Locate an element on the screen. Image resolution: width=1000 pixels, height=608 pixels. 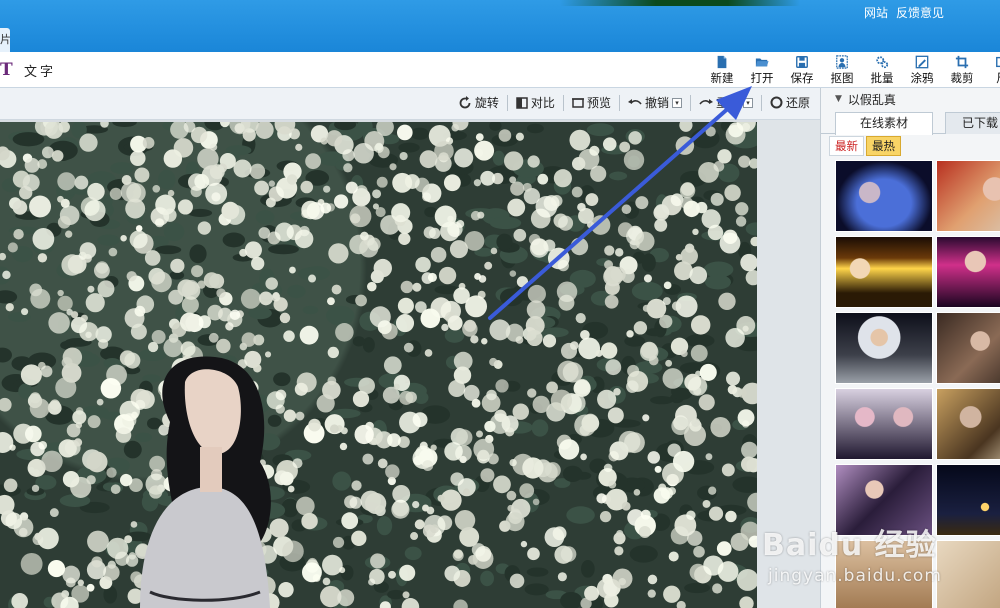
tab-downloaded: 已下载 is located at coordinates (972, 123).